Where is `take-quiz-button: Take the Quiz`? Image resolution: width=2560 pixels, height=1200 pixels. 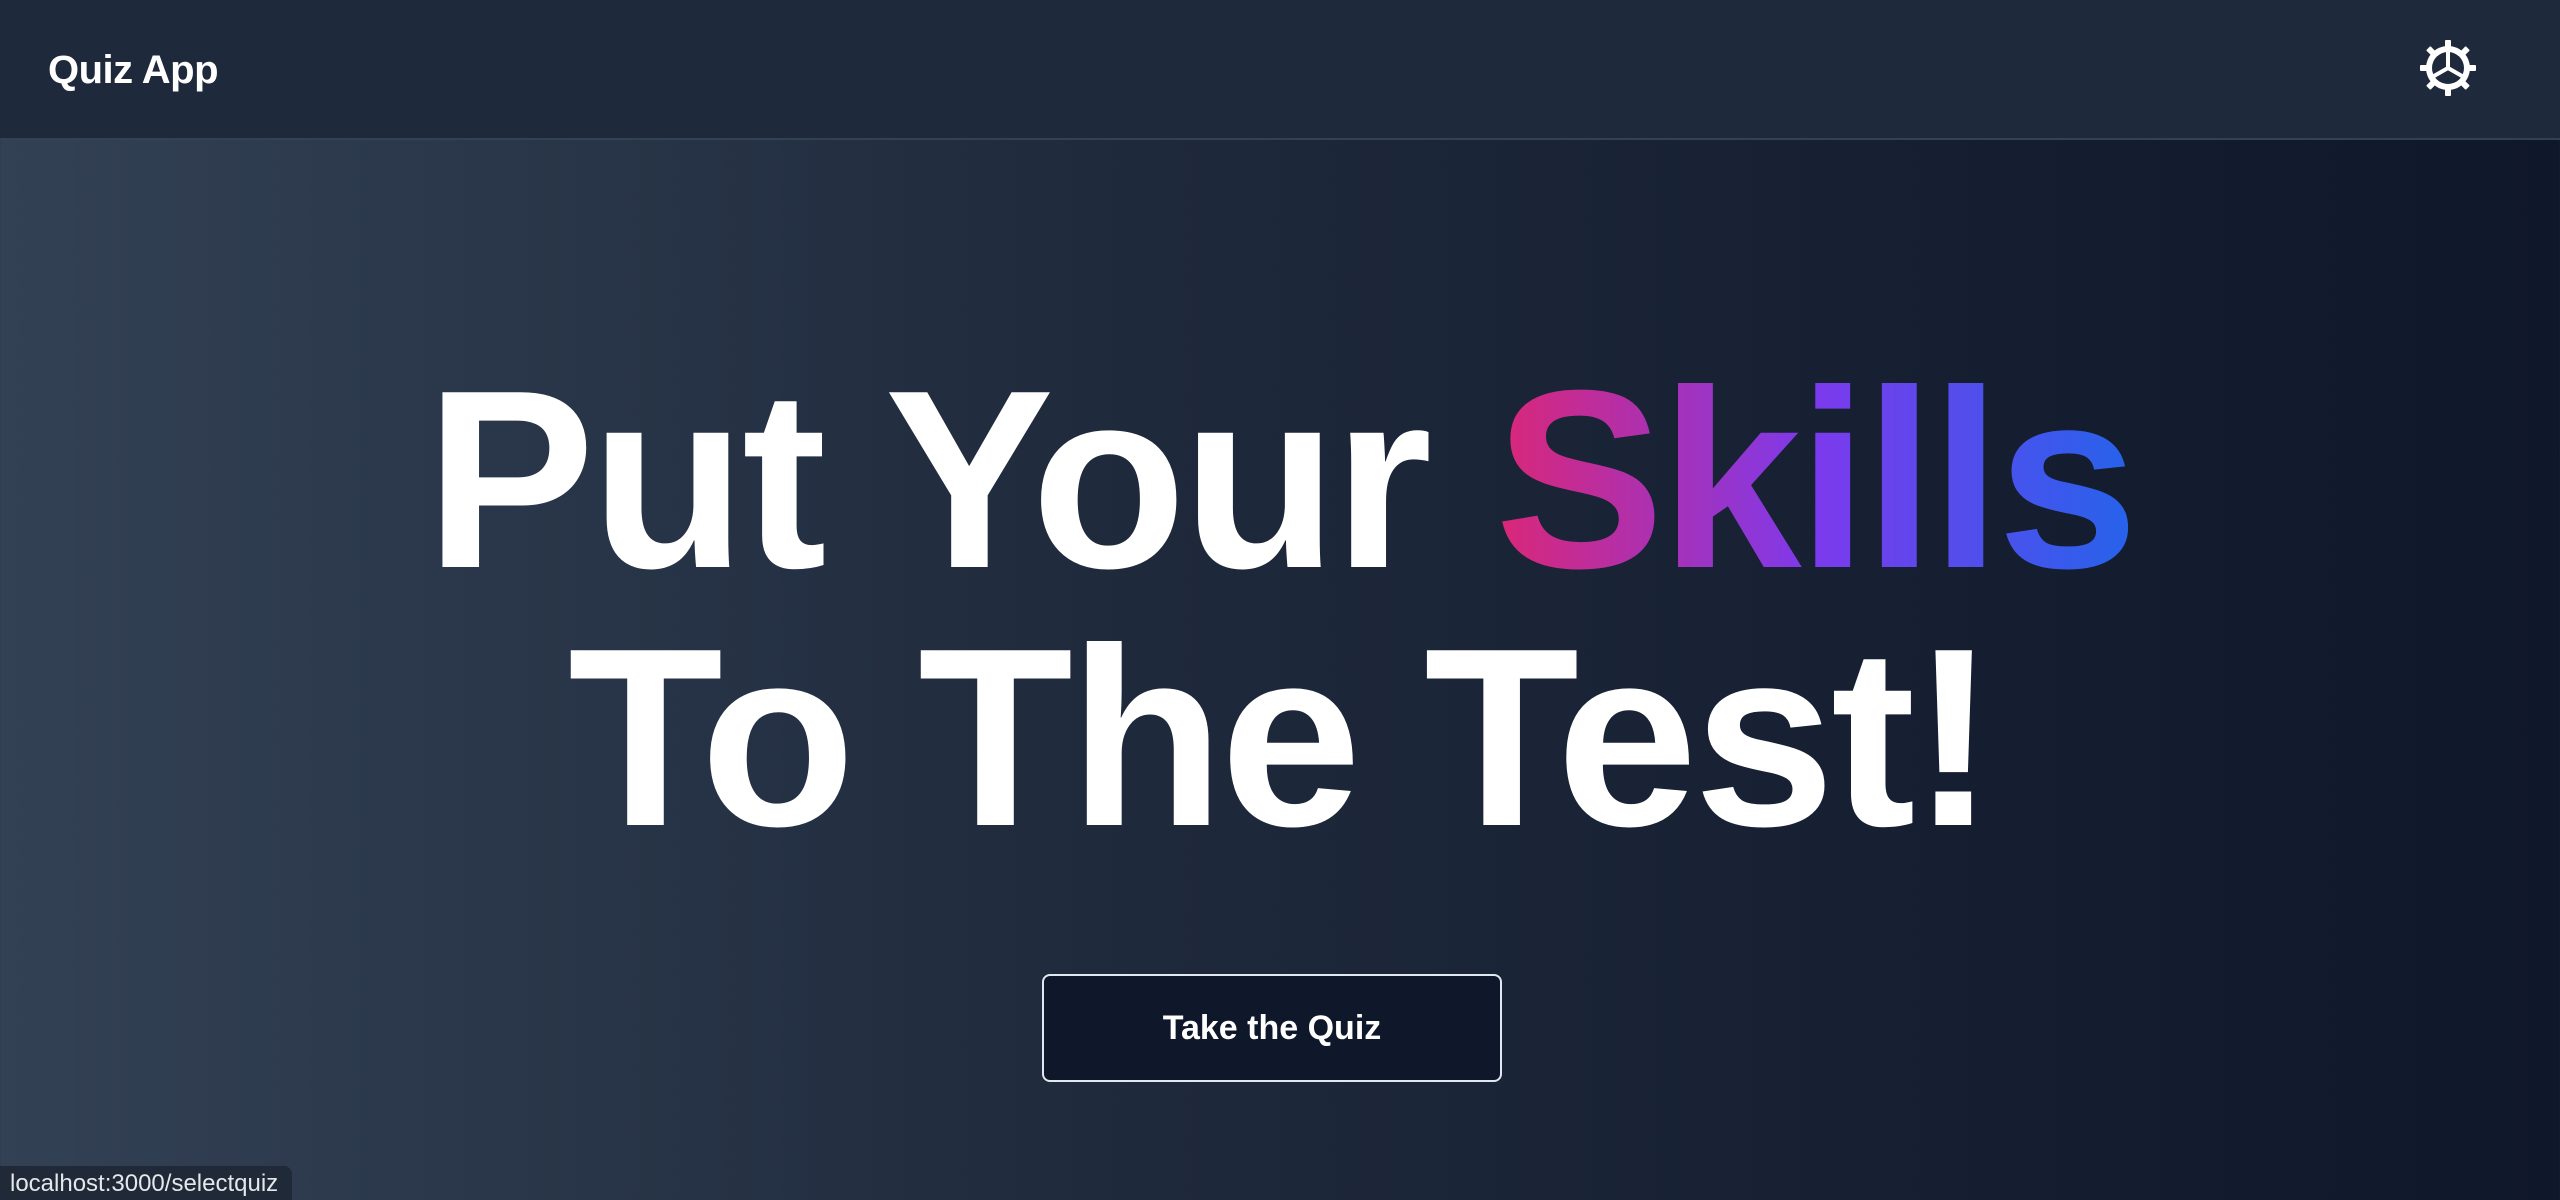
take-quiz-button: Take the Quiz is located at coordinates (1272, 1028).